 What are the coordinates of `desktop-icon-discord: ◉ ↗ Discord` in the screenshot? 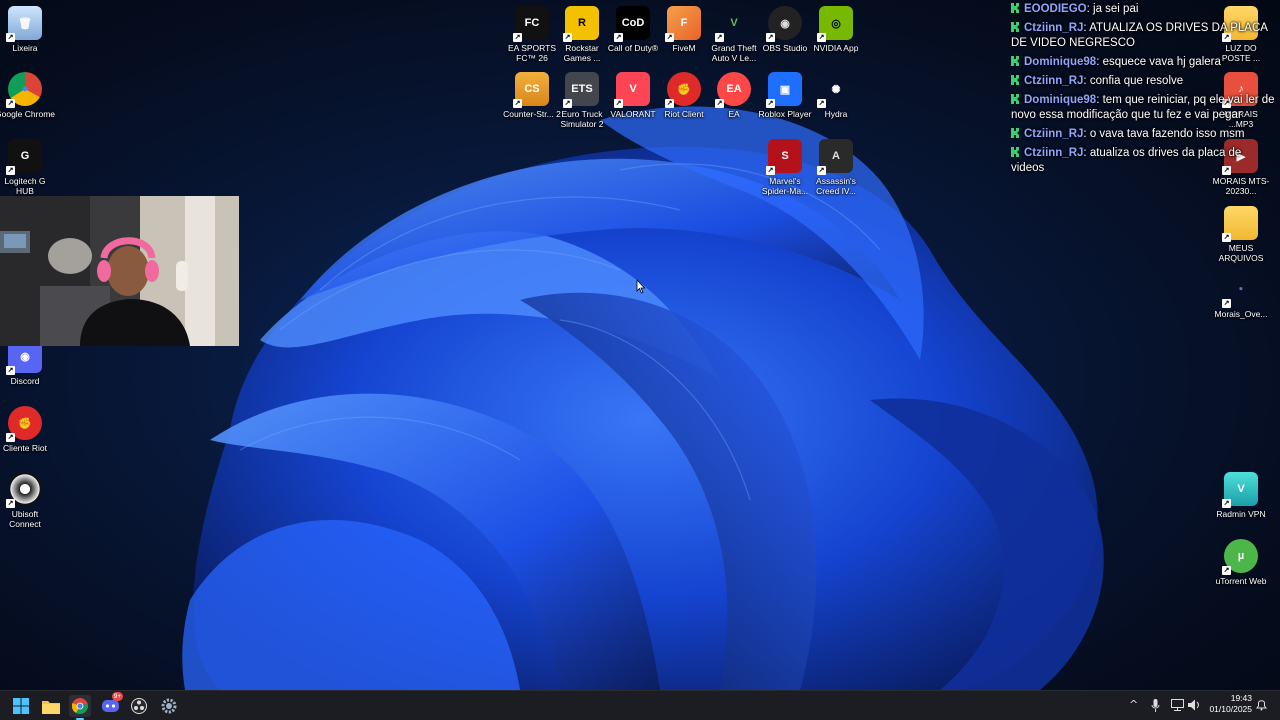 It's located at (27, 362).